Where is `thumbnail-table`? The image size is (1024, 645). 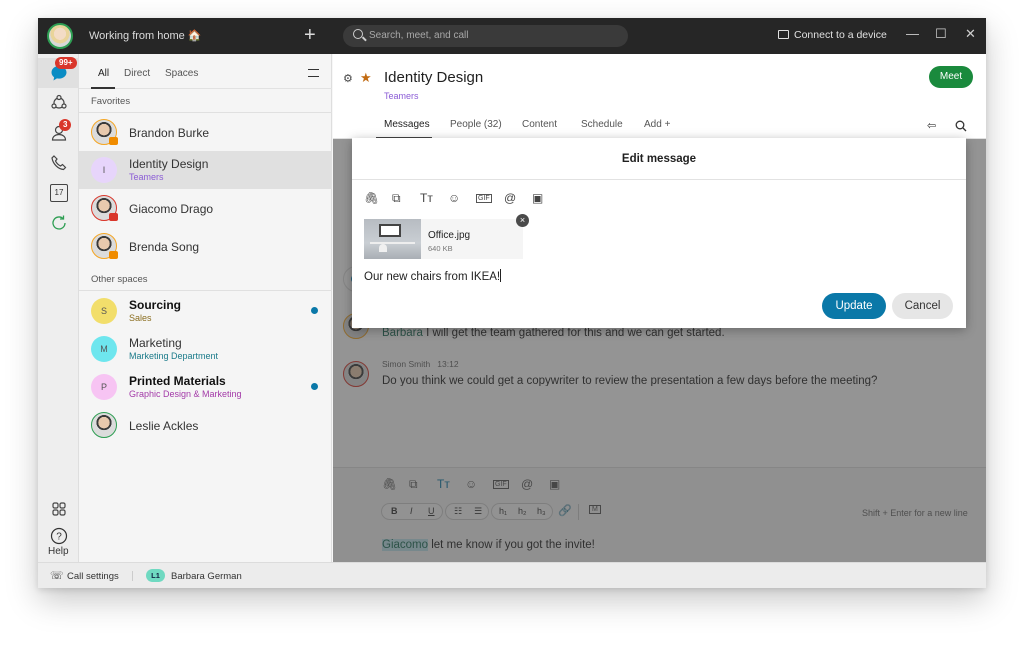 thumbnail-table is located at coordinates (392, 243).